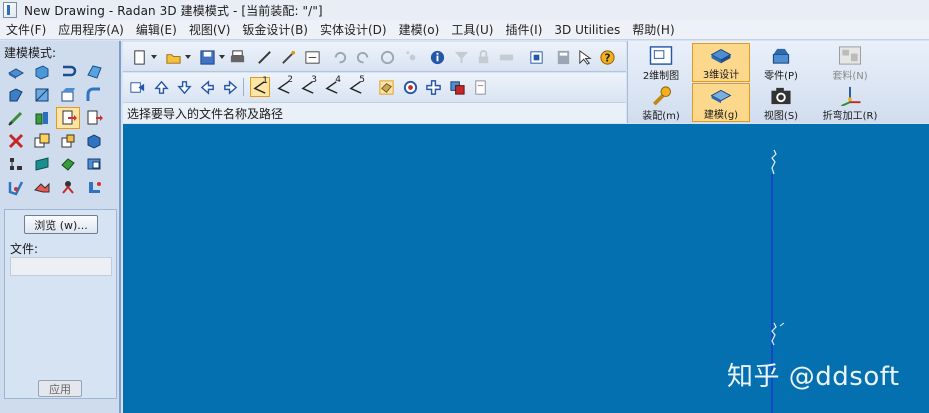  Describe the element at coordinates (419, 29) in the screenshot. I see `menu-modeling: 建模(o)` at that location.